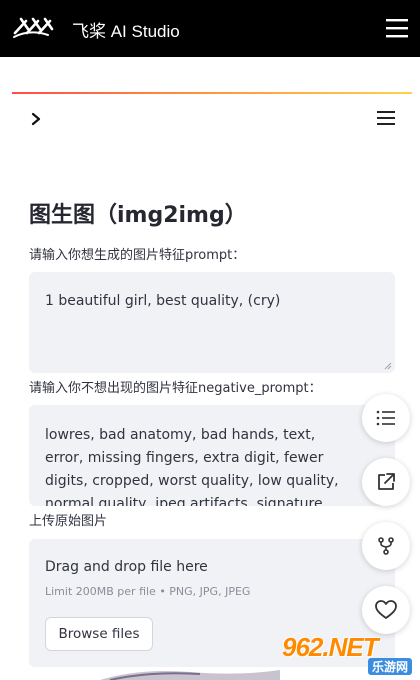 This screenshot has width=420, height=680. I want to click on prompt-textarea: 1 beautiful girl, best quality, (cry), so click(212, 322).